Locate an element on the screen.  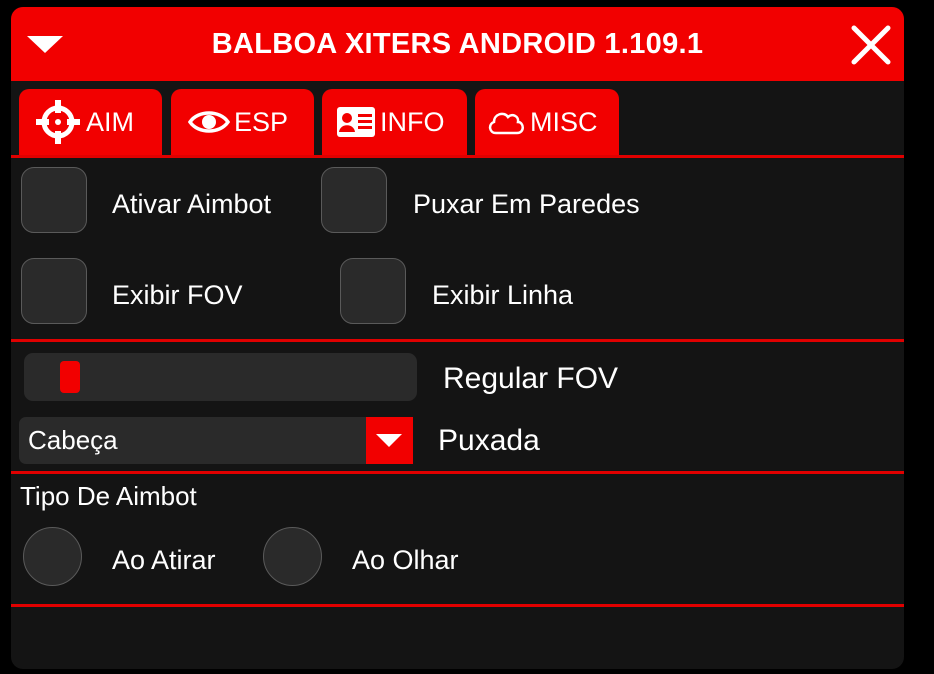
walls-checkbox is located at coordinates (354, 200).